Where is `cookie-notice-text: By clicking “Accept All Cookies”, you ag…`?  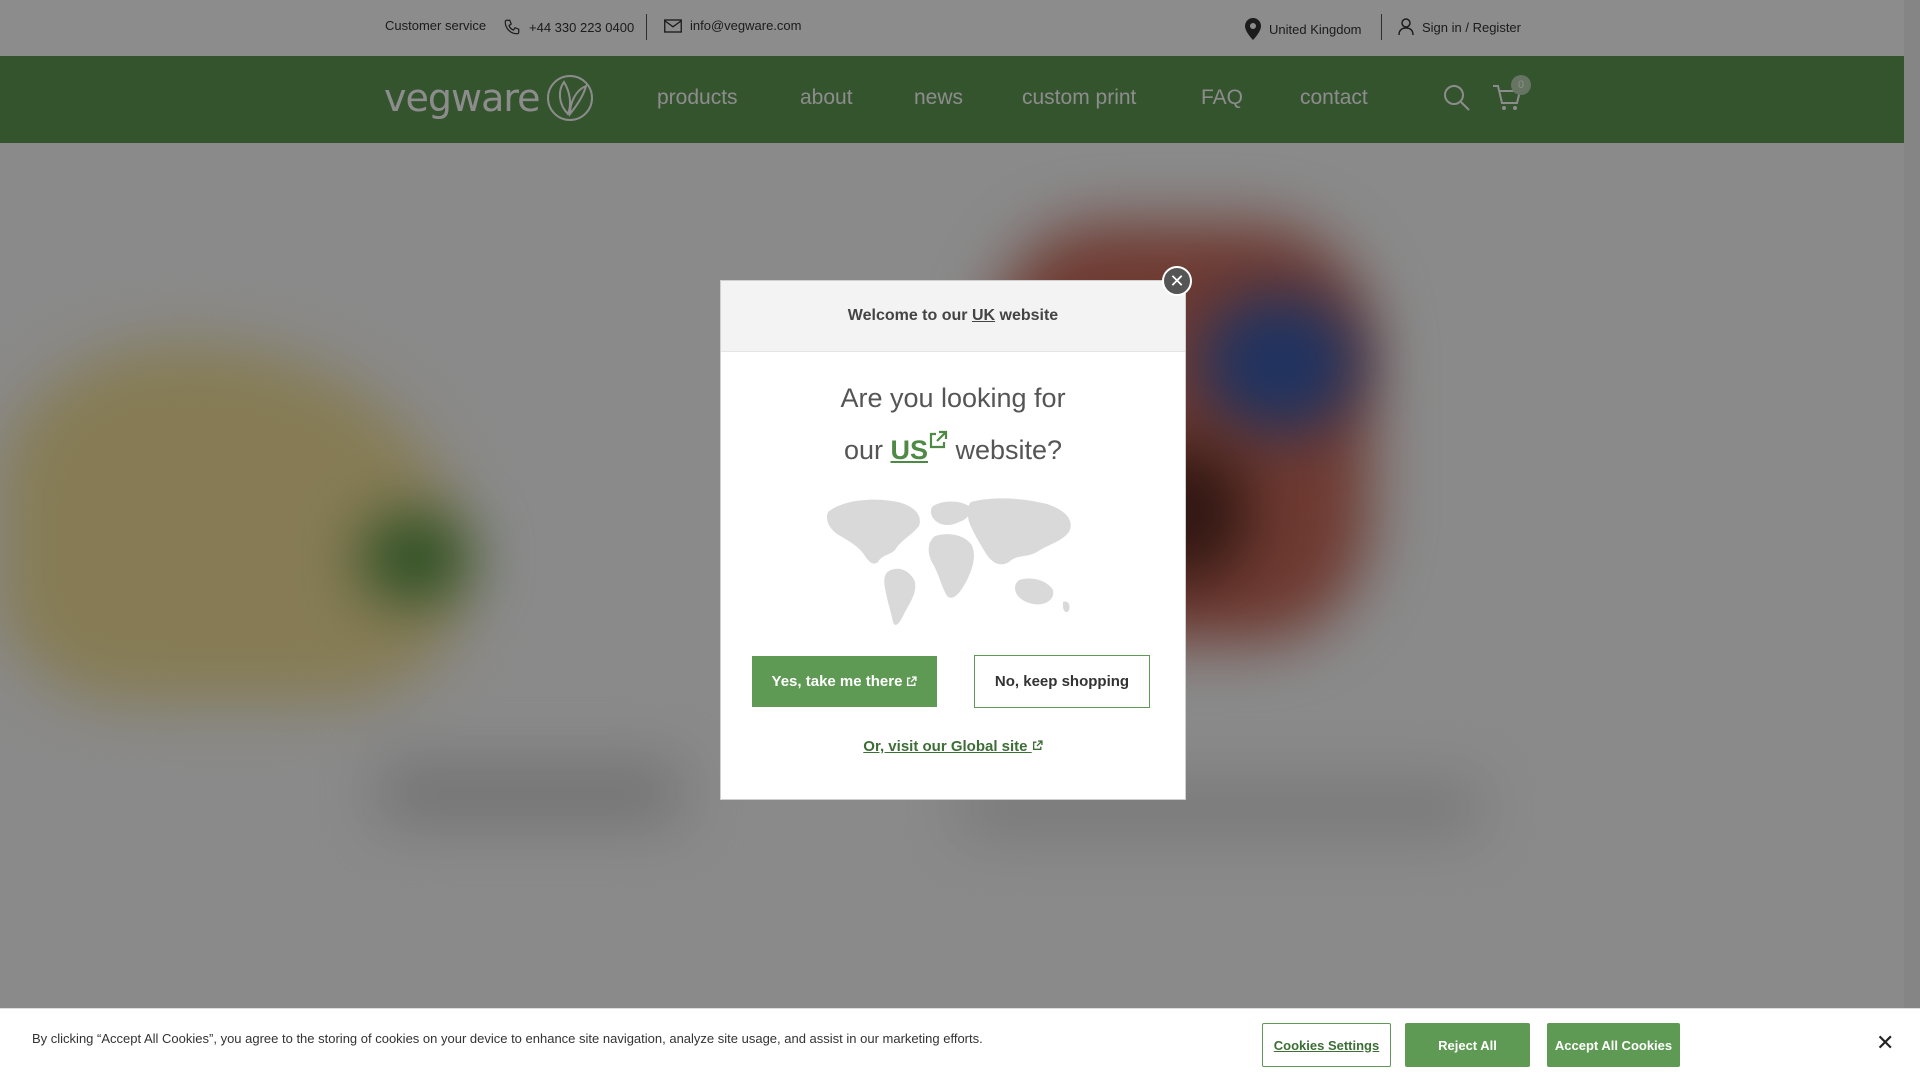
cookie-notice-text: By clicking “Accept All Cookies”, you ag… is located at coordinates (507, 1038).